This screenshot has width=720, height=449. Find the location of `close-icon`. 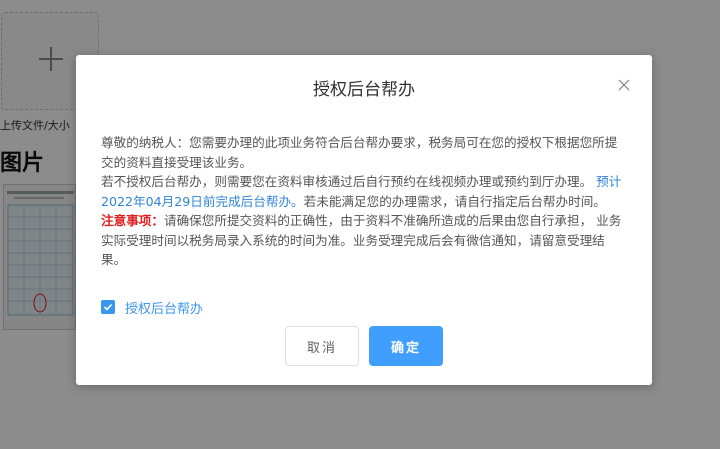

close-icon is located at coordinates (624, 84).